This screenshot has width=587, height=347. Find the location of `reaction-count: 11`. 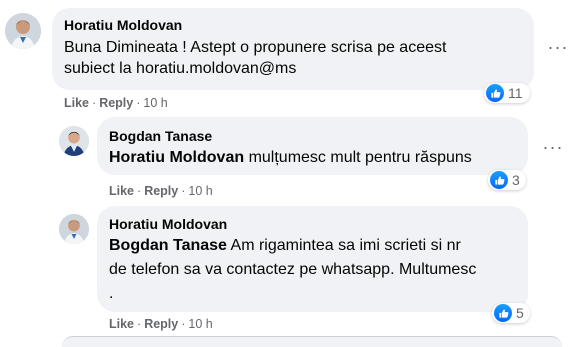

reaction-count: 11 is located at coordinates (515, 93).